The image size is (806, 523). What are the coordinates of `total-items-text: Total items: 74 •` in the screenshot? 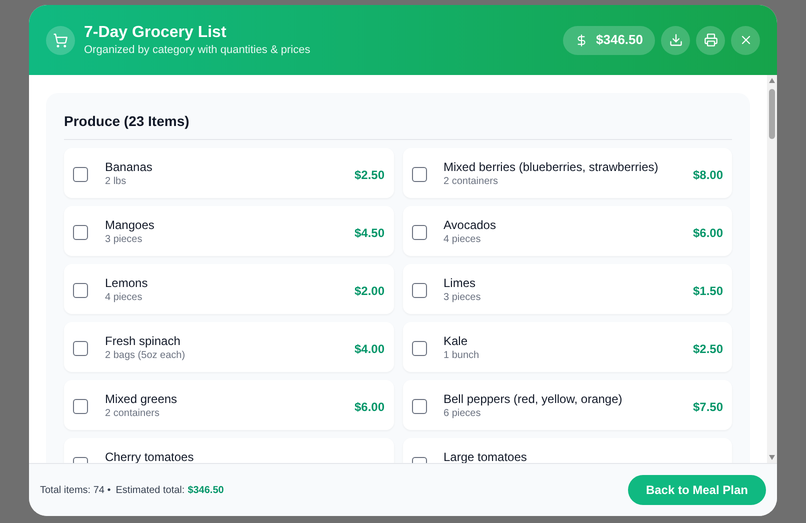 It's located at (75, 491).